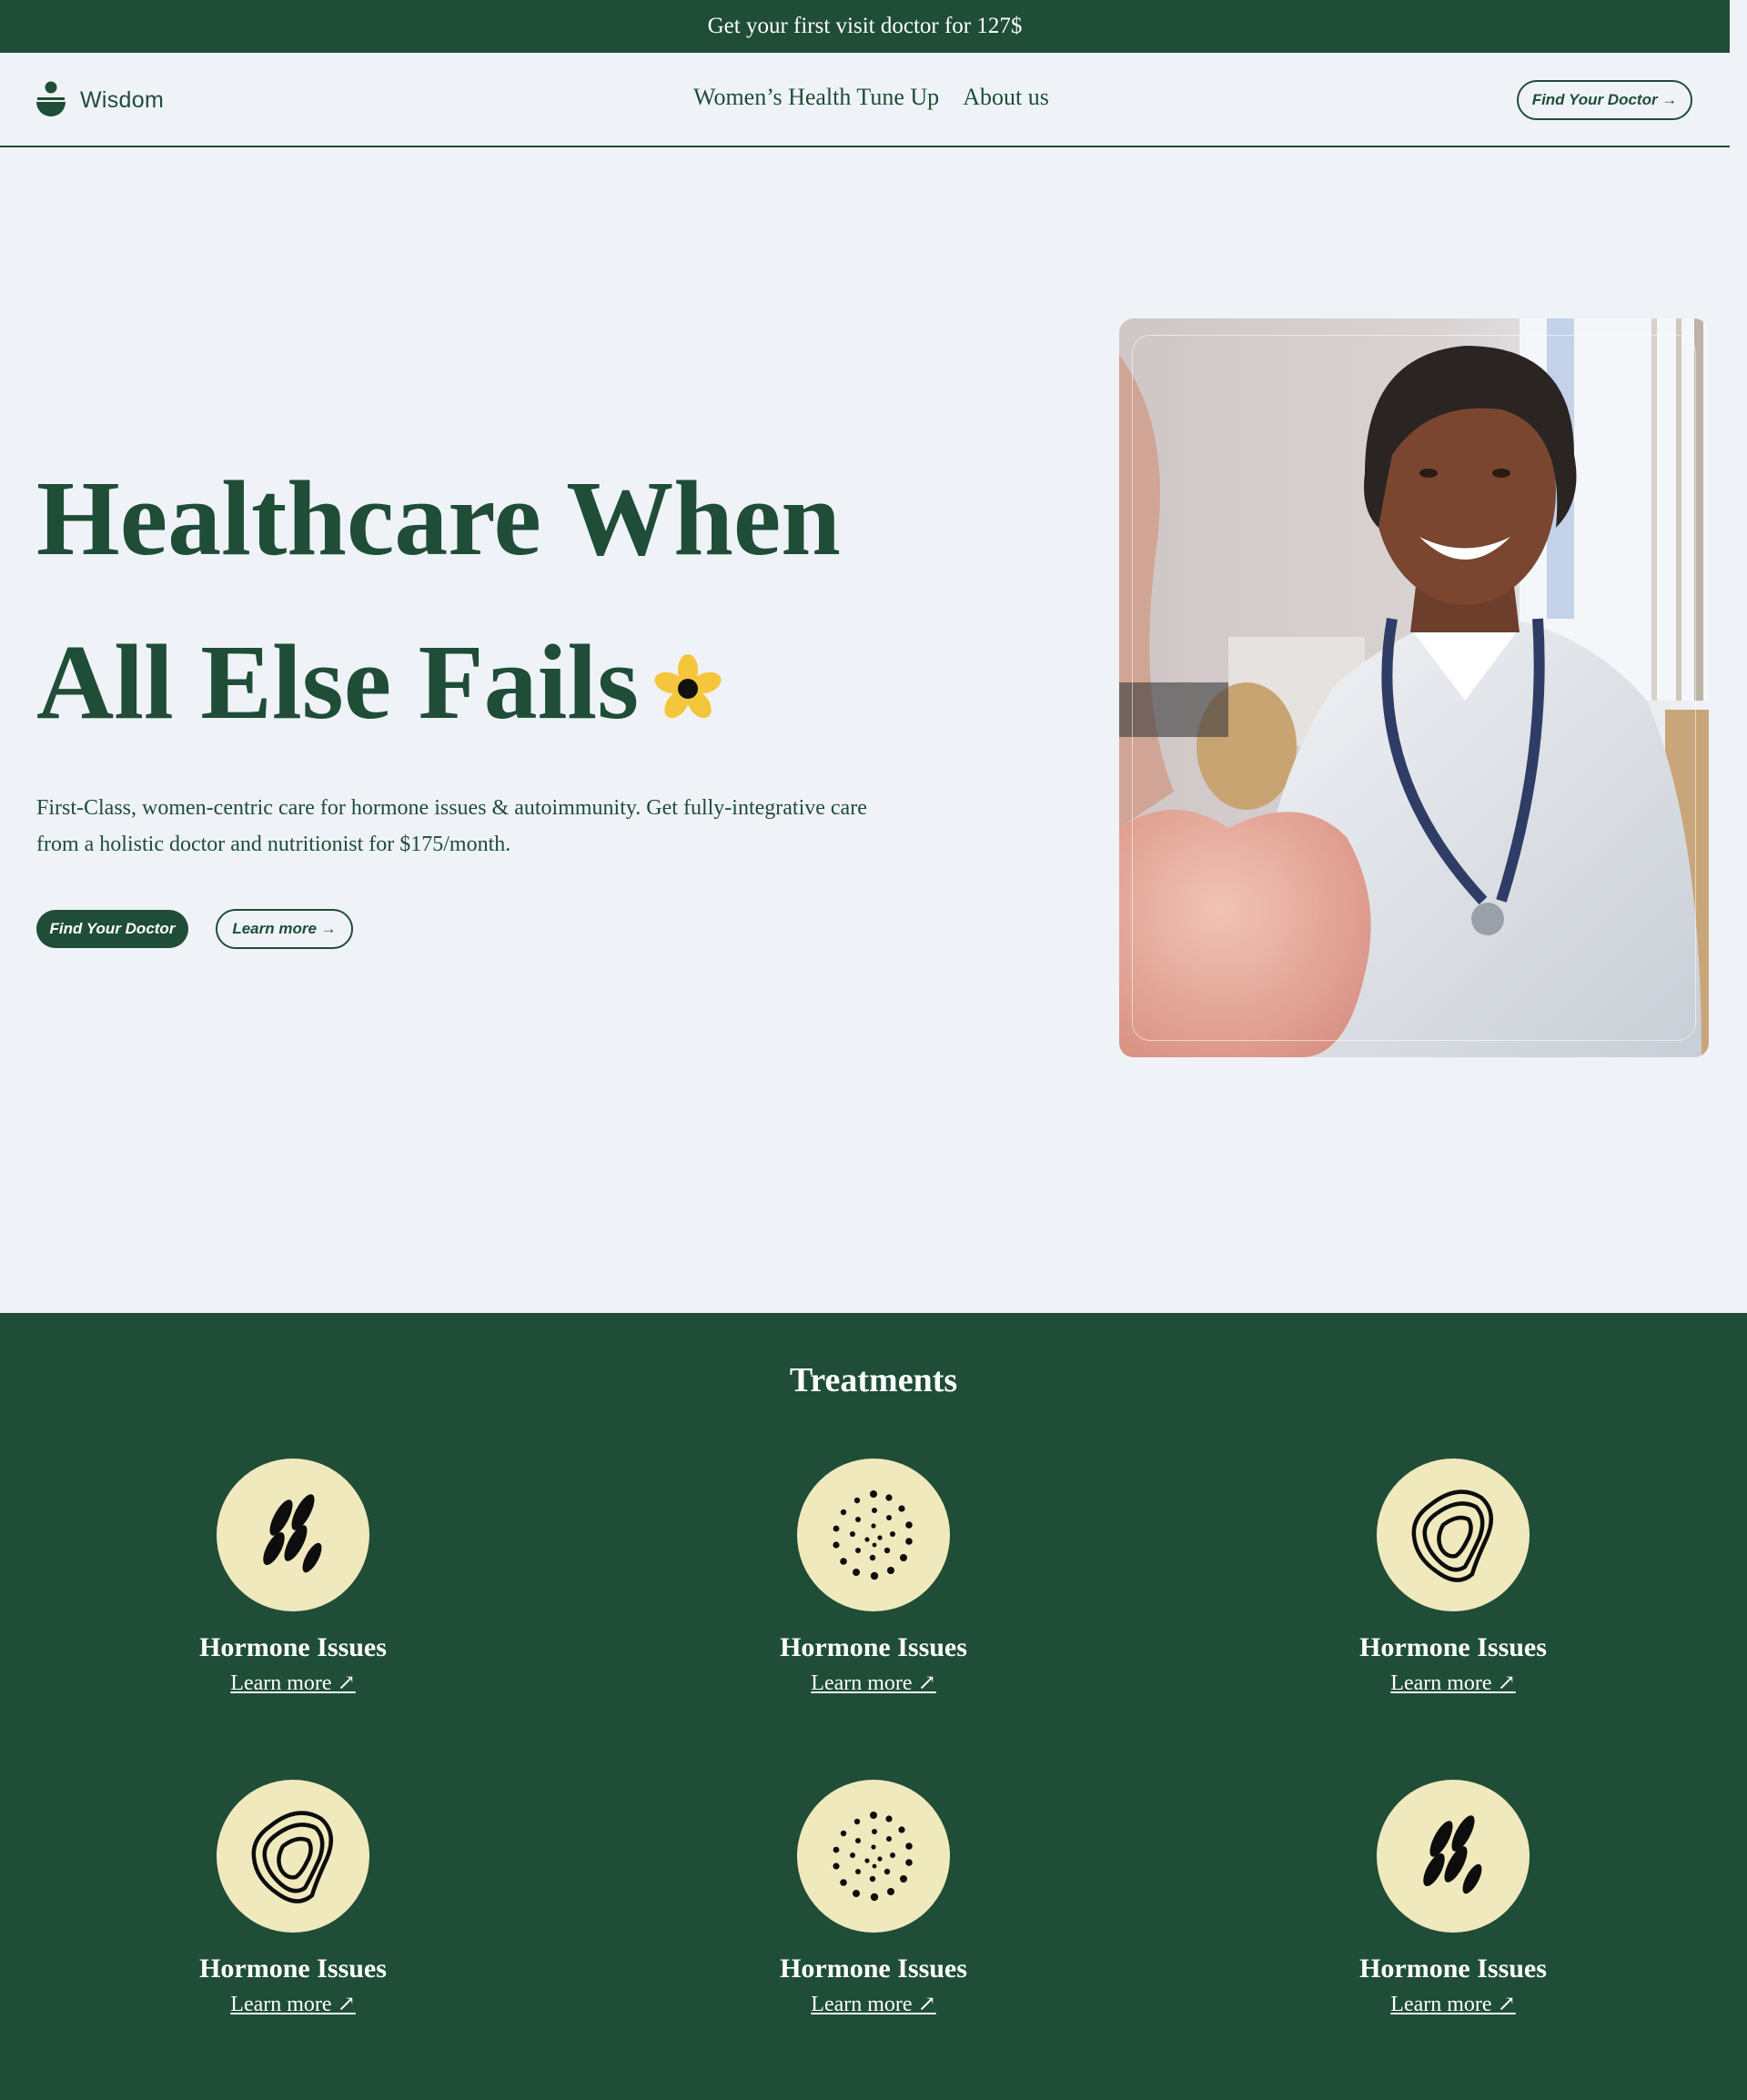 The width and height of the screenshot is (1747, 2100). I want to click on logo-icon, so click(51, 98).